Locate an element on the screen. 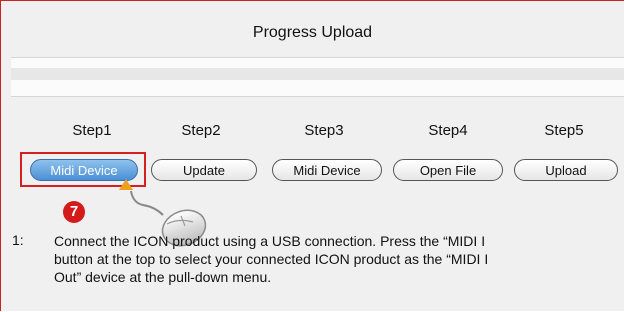  upload-progress-bar is located at coordinates (317, 77).